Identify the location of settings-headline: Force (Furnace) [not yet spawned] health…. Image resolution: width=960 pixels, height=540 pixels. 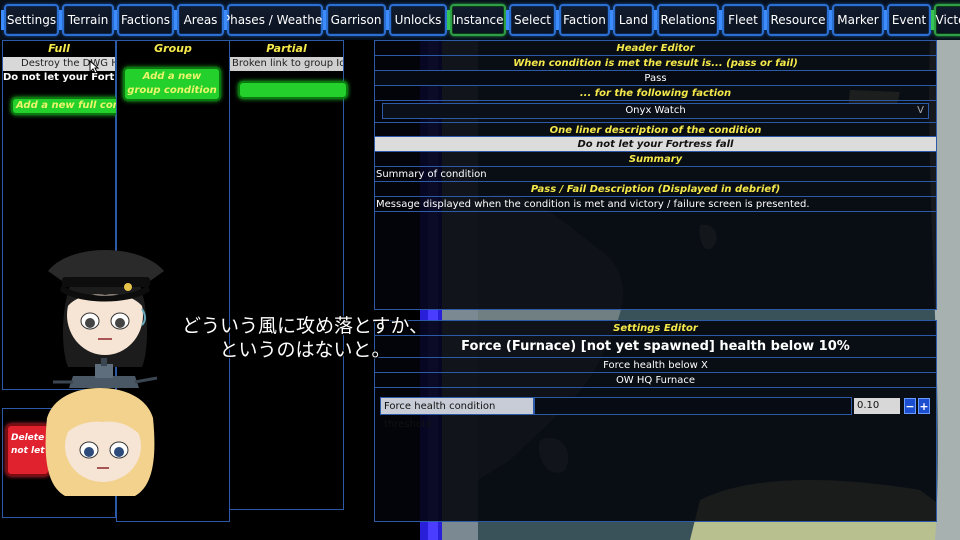
(655, 347).